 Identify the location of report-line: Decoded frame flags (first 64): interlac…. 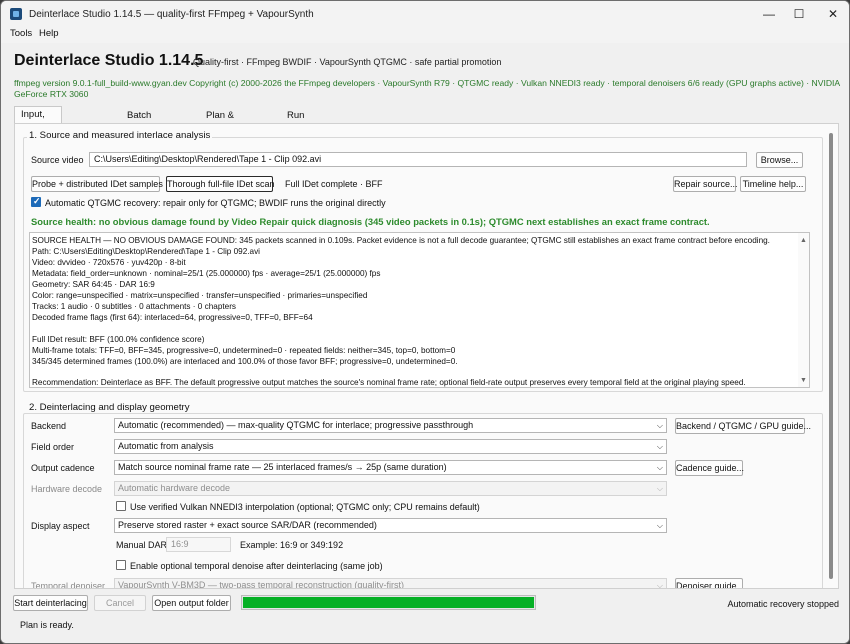
(172, 317).